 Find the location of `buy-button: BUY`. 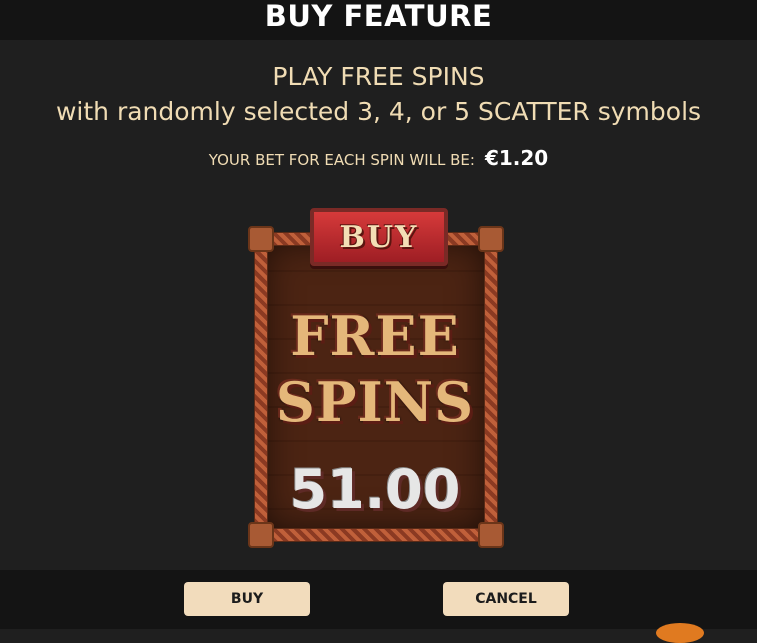

buy-button: BUY is located at coordinates (247, 599).